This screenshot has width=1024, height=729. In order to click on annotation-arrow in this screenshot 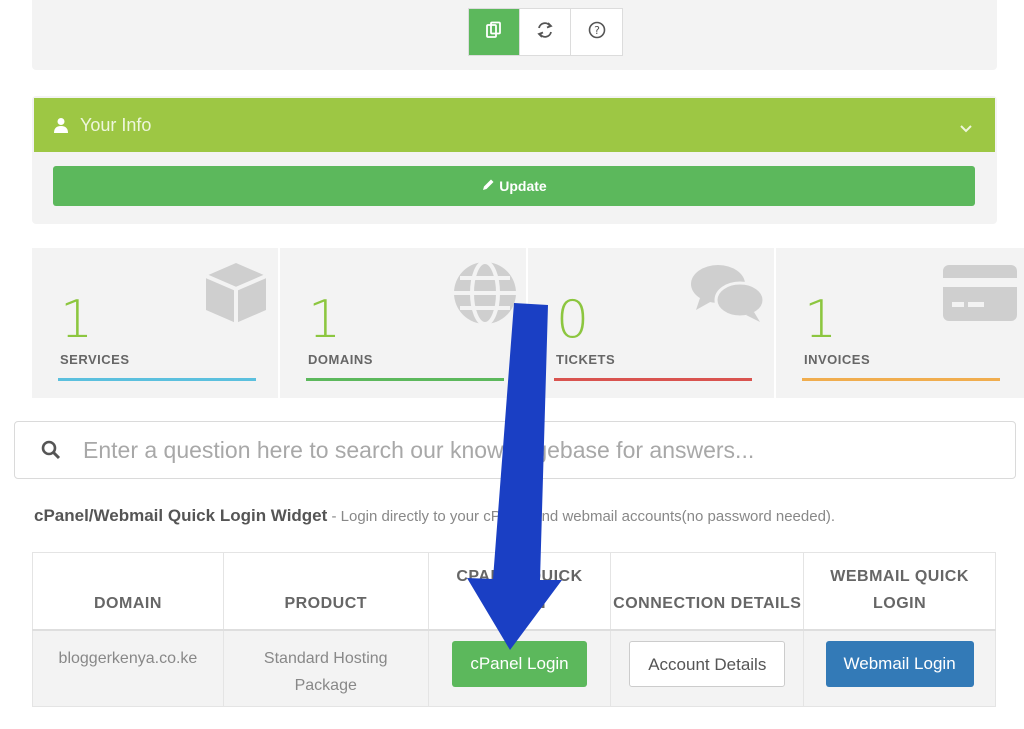, I will do `click(514, 476)`.